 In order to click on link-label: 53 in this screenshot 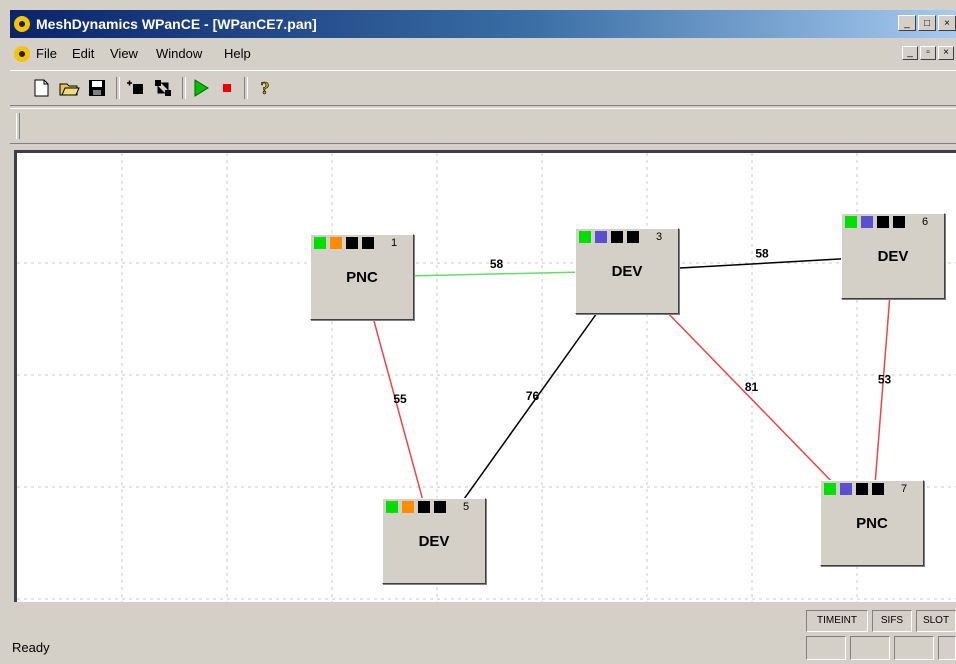, I will do `click(885, 380)`.